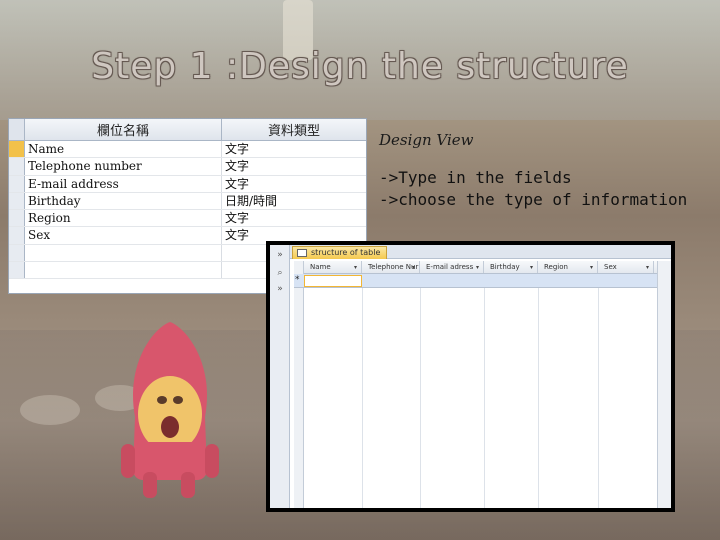 The image size is (720, 540). I want to click on table-row: Birthday 日期/時間, so click(187, 201).